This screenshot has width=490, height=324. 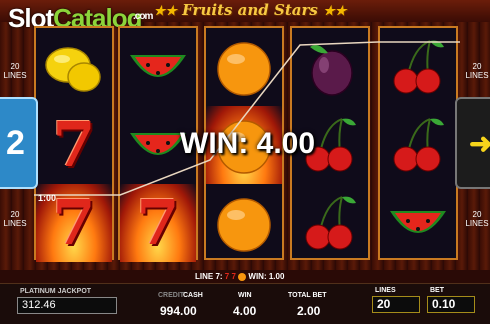 I want to click on cash-label: CASH, so click(x=193, y=295).